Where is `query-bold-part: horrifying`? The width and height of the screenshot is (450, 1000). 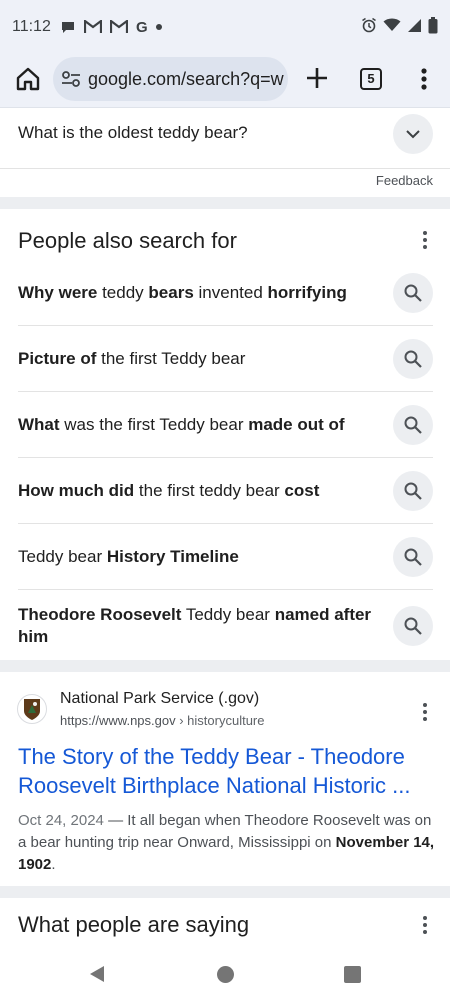 query-bold-part: horrifying is located at coordinates (307, 292).